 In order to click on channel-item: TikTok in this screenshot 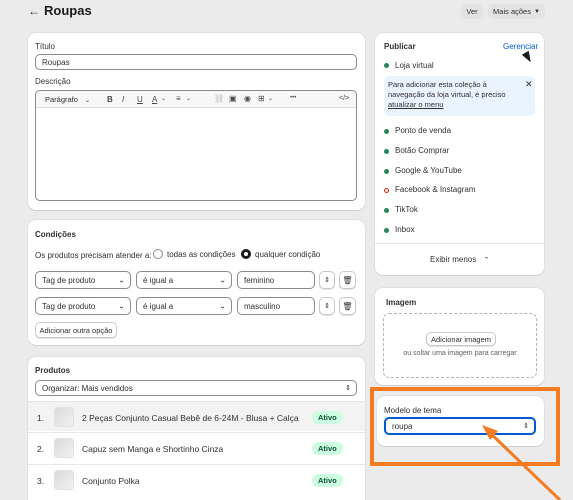, I will do `click(406, 209)`.